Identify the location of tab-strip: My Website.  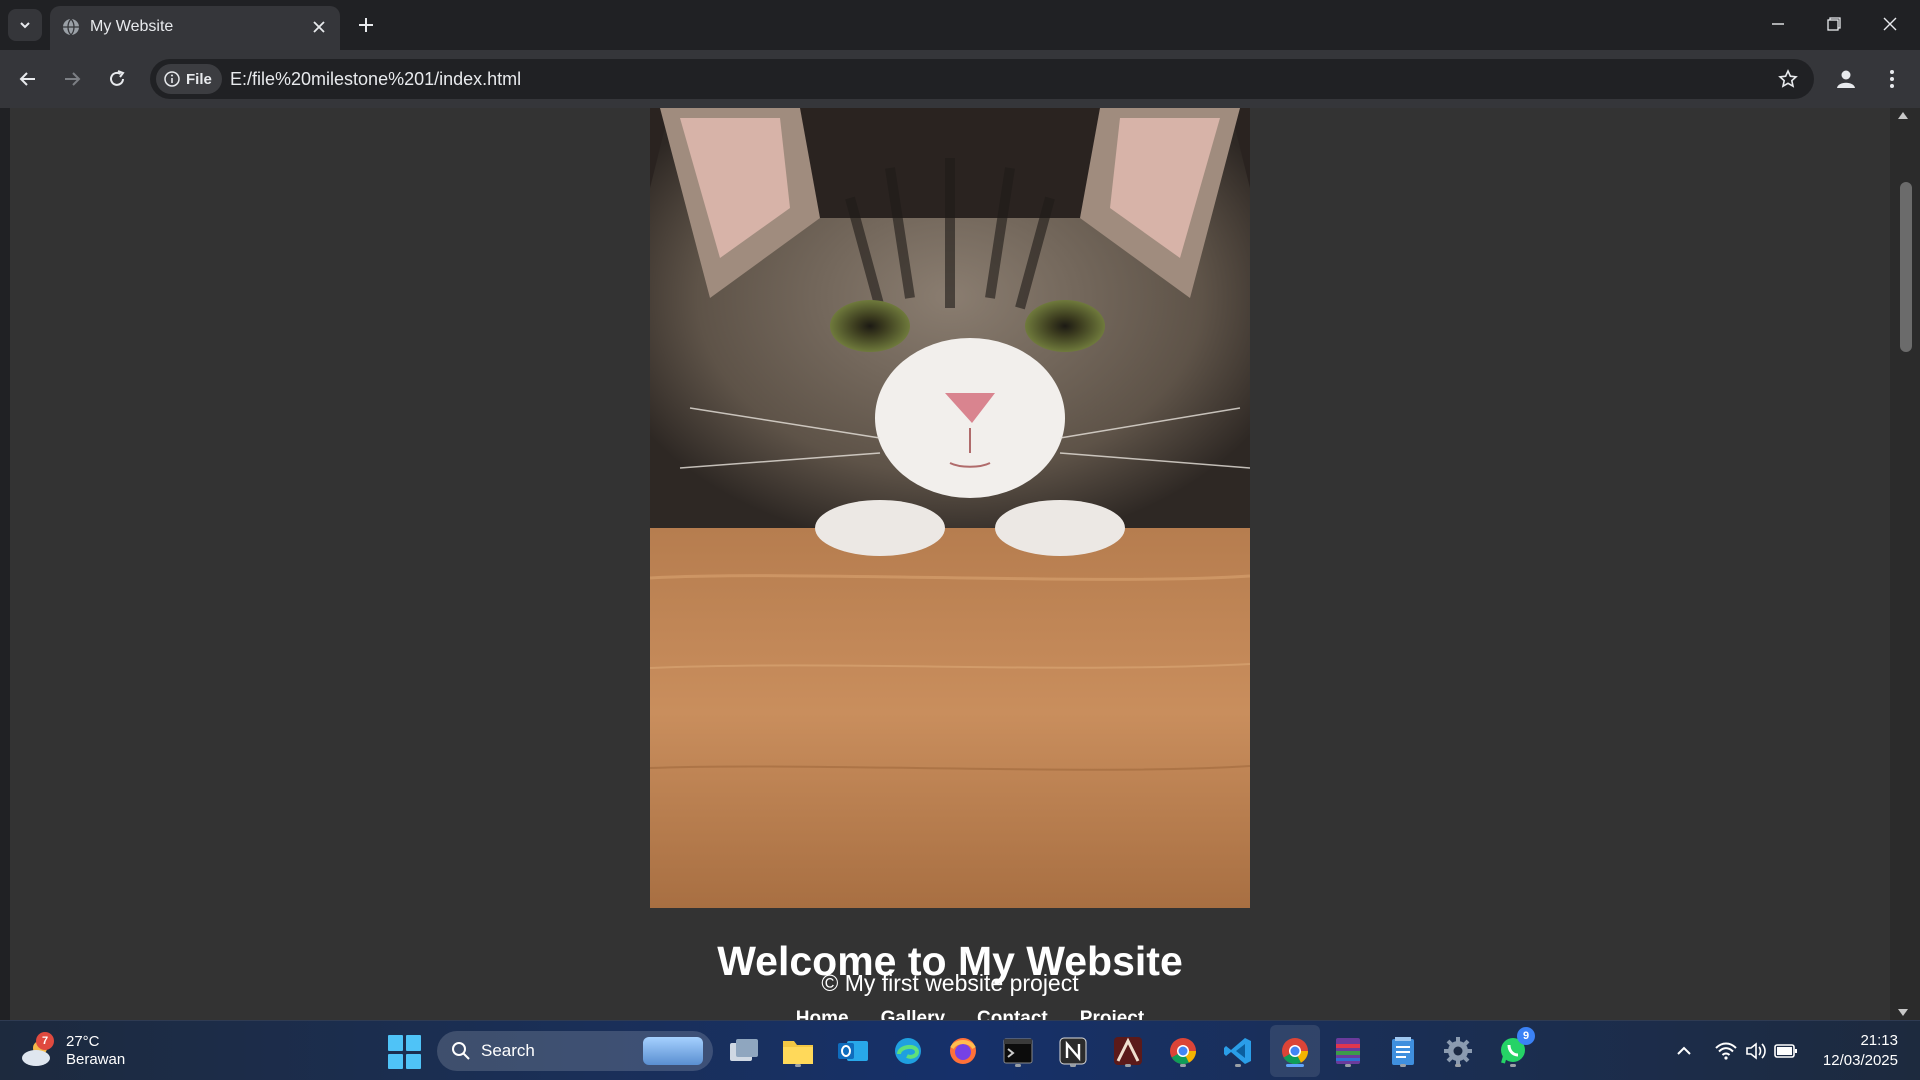
(960, 25).